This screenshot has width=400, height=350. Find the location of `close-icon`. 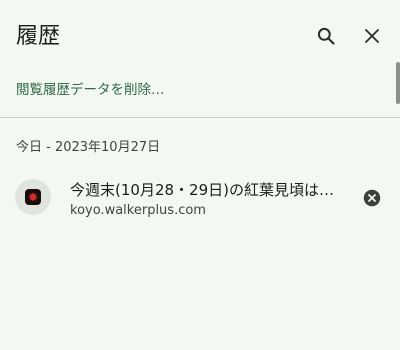

close-icon is located at coordinates (372, 36).